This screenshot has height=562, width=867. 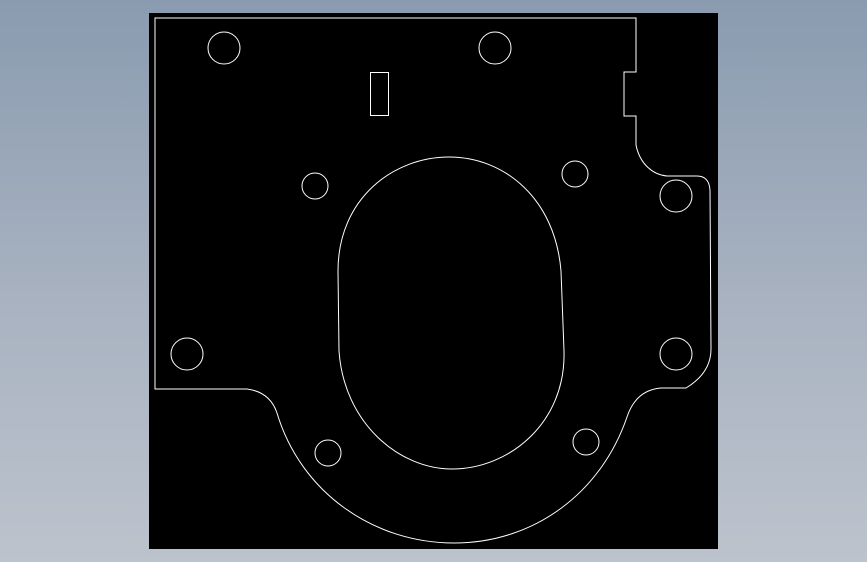 I want to click on hole-bottom-left, so click(x=328, y=453).